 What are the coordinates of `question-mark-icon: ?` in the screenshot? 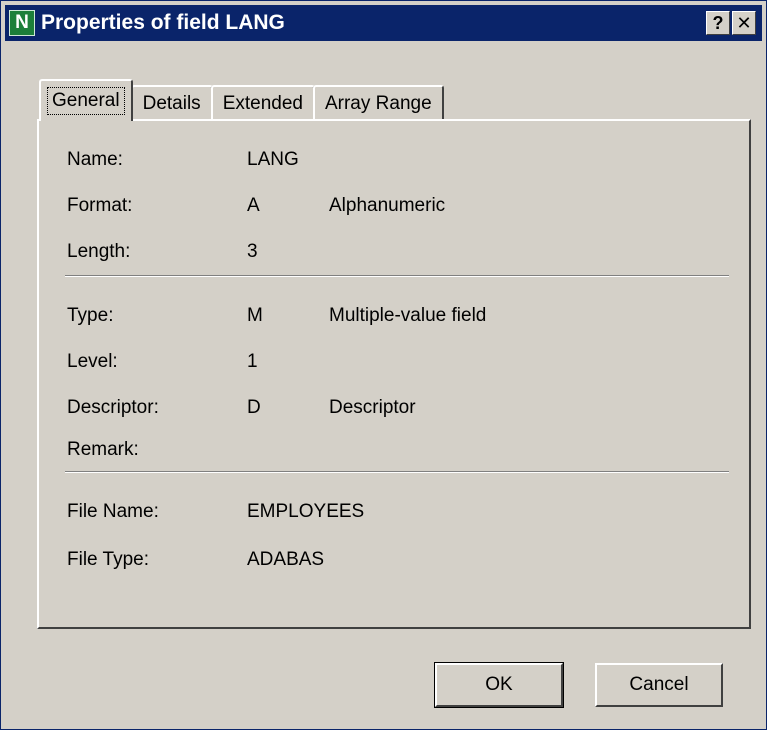 It's located at (718, 22).